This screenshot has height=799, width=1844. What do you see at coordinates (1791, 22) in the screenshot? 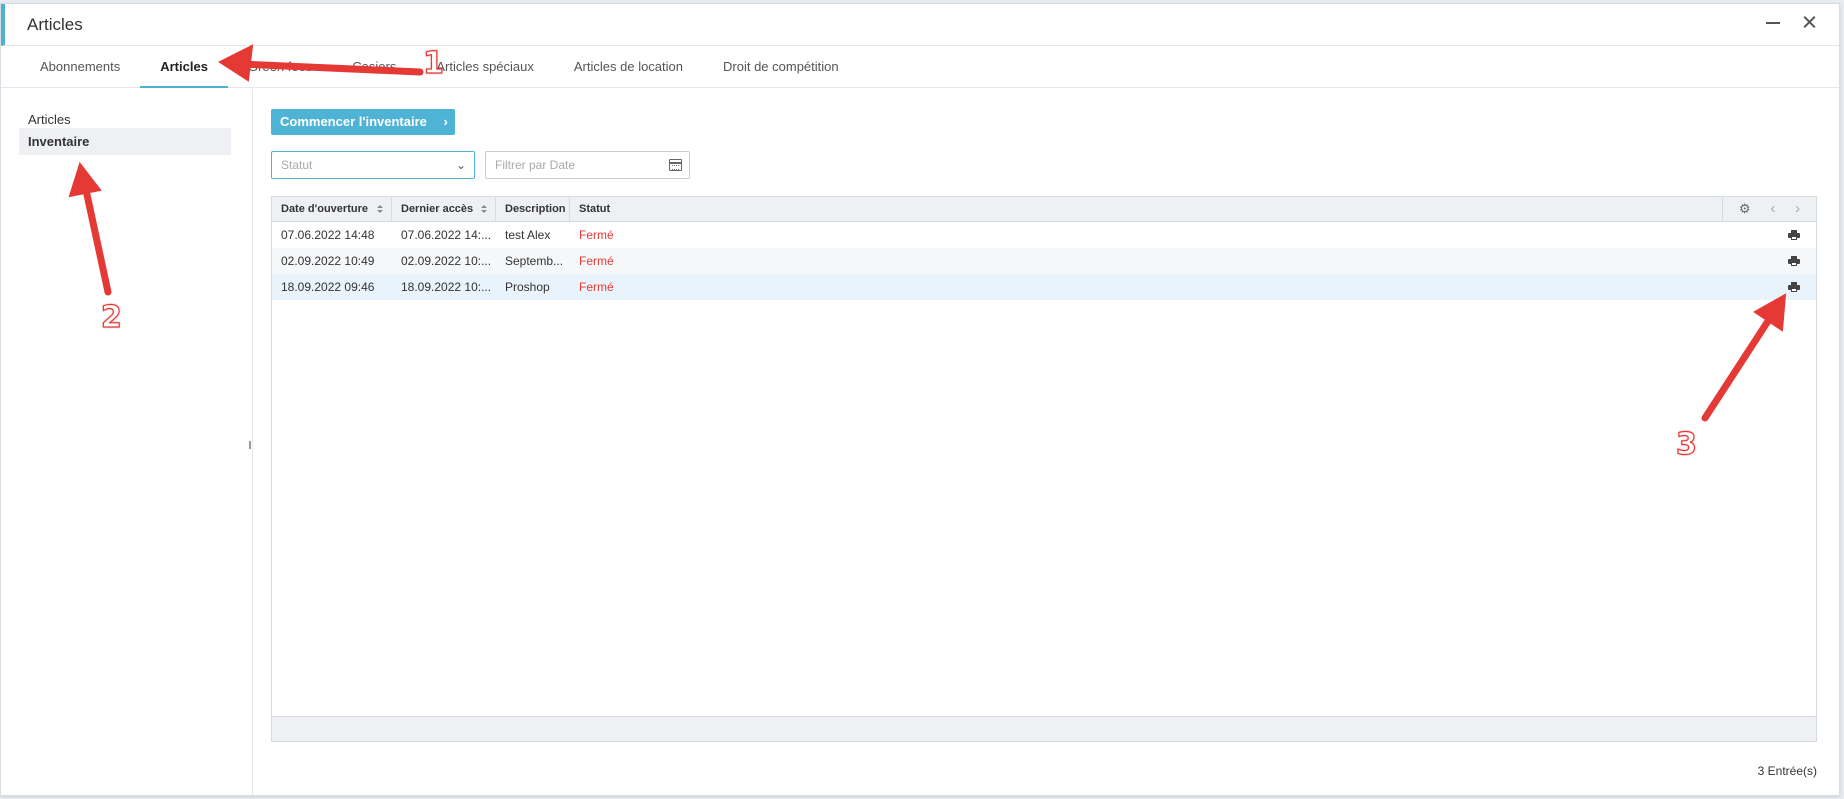
I see `window-controls` at bounding box center [1791, 22].